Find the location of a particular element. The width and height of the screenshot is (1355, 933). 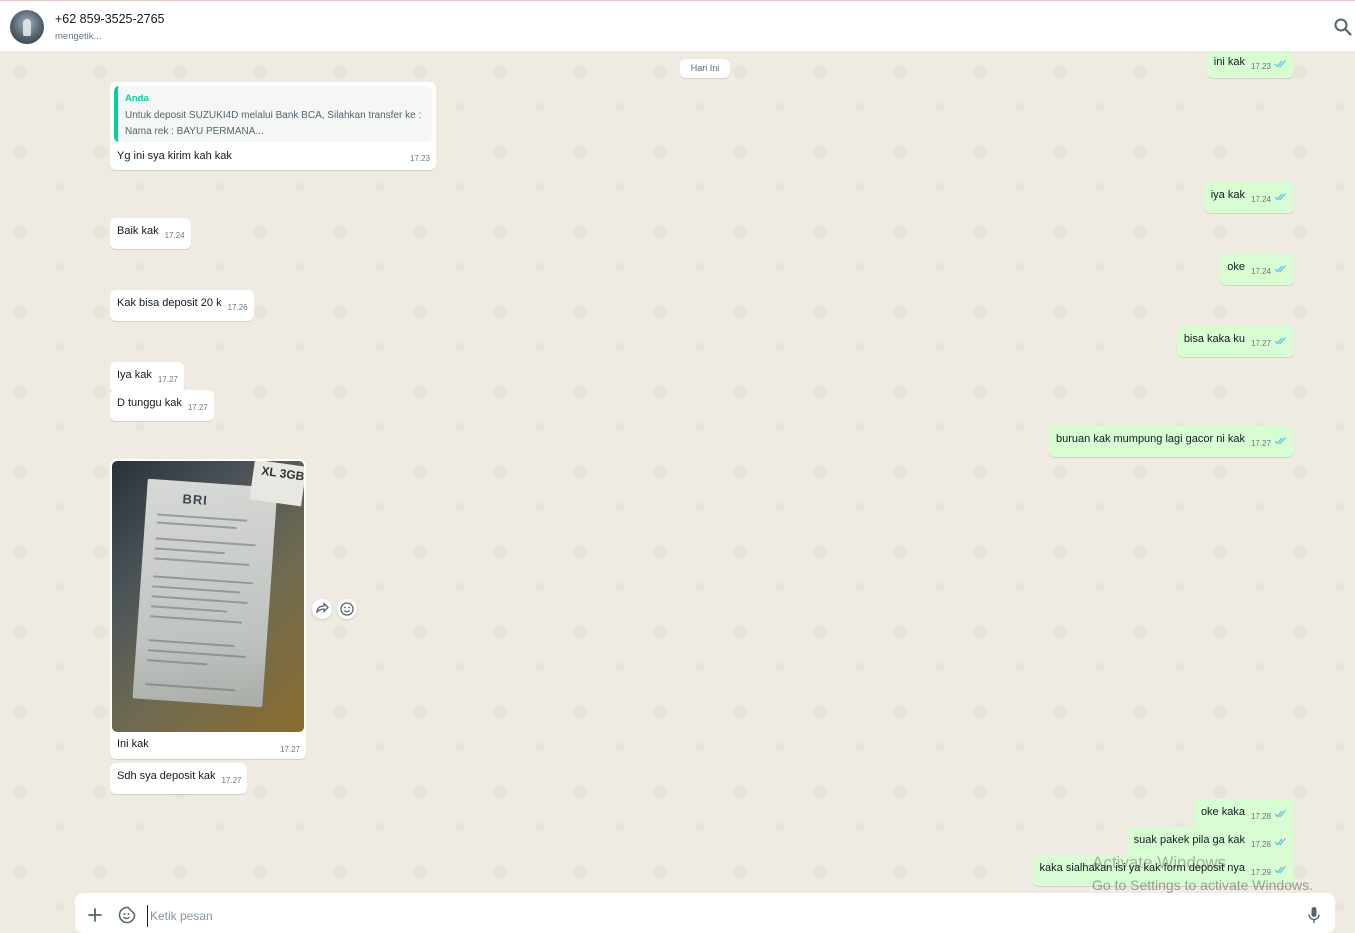

image-caption: Ini kak is located at coordinates (133, 744).